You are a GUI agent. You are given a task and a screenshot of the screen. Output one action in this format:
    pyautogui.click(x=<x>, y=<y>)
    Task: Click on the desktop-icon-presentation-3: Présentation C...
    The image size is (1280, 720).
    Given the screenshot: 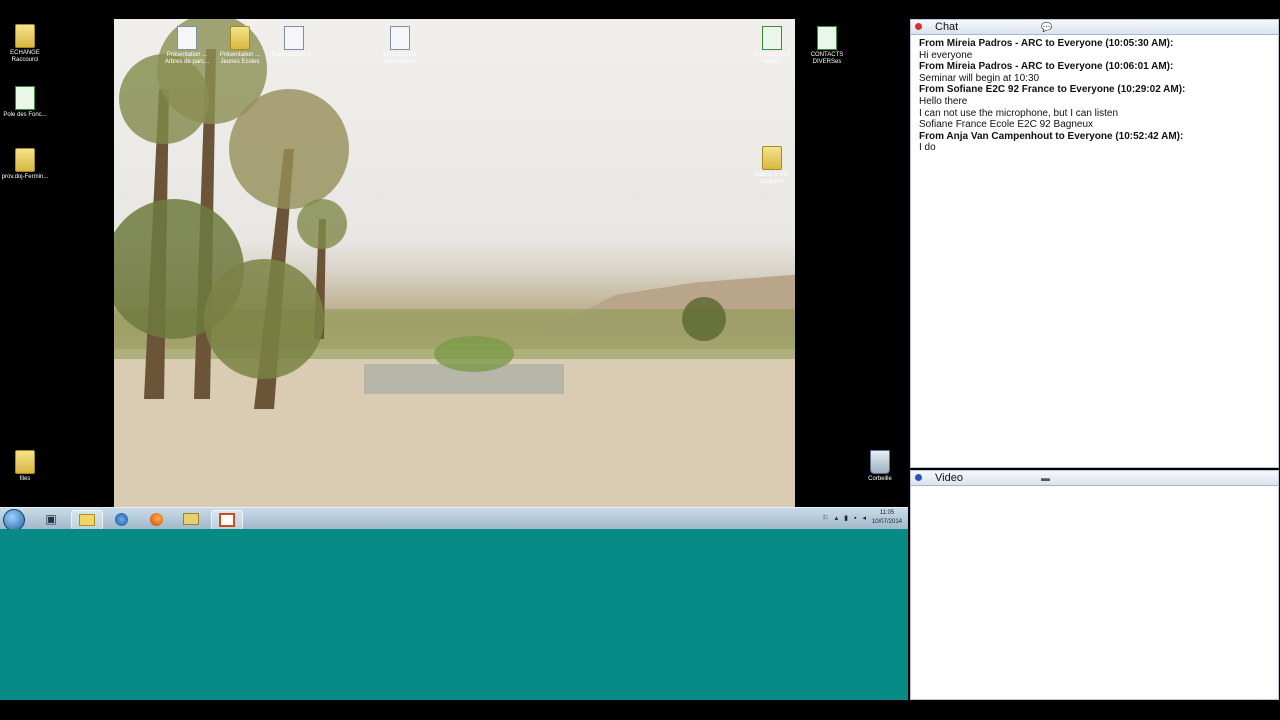 What is the action you would take?
    pyautogui.click(x=294, y=42)
    